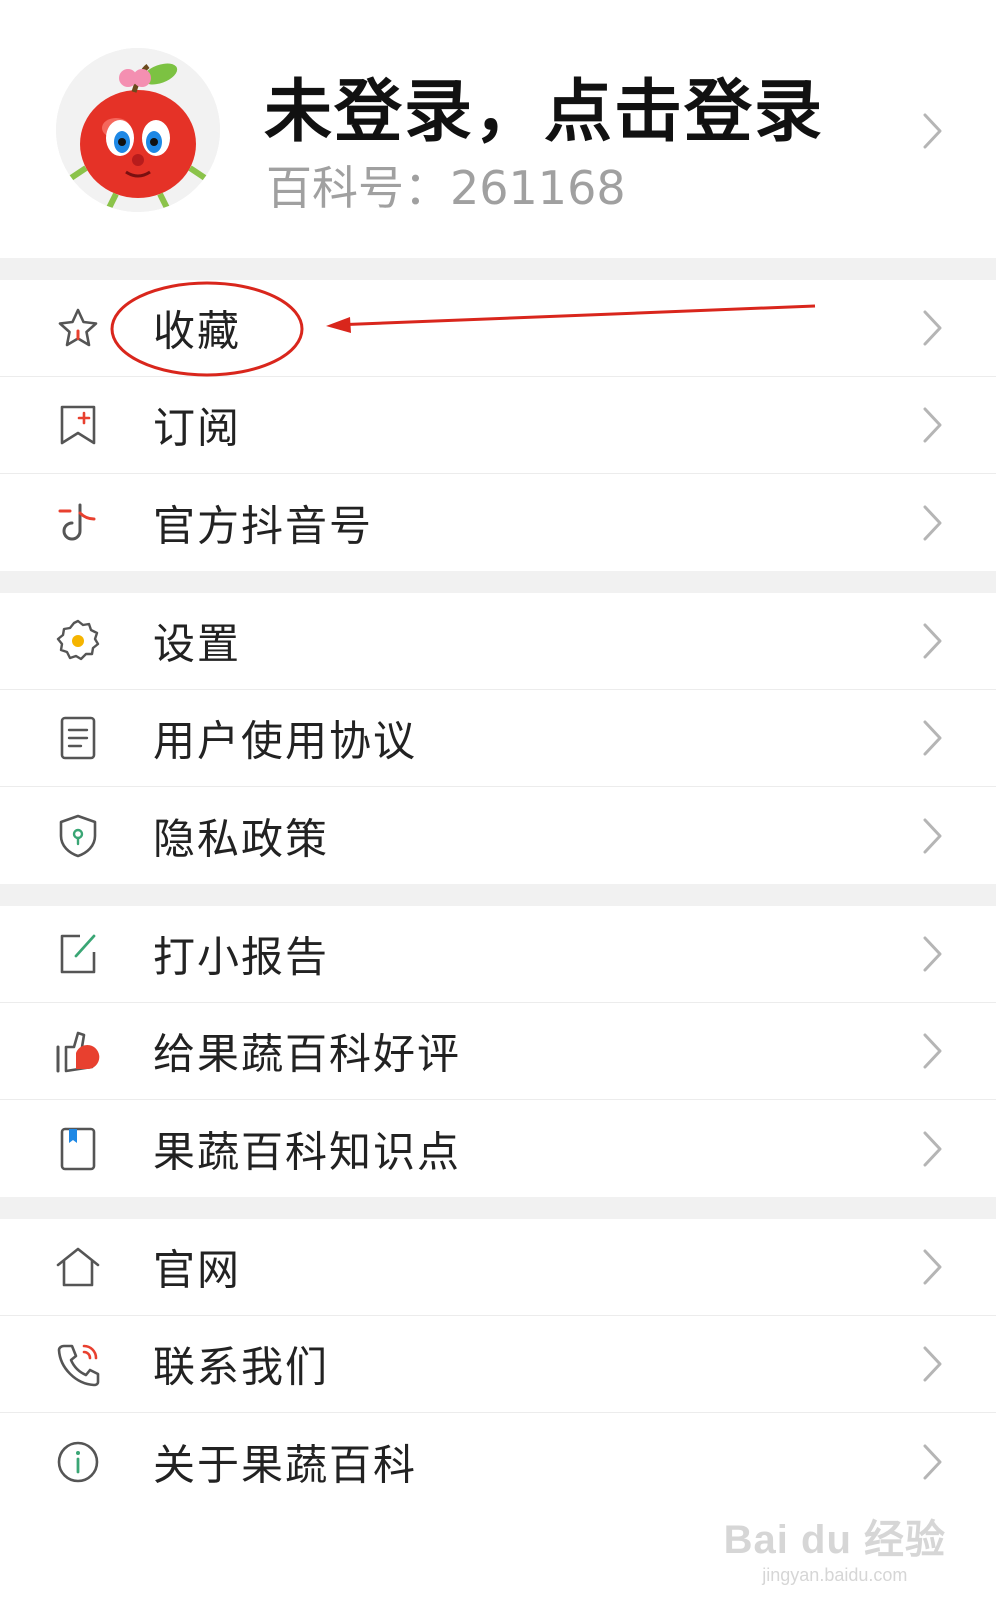 The image size is (996, 1600). What do you see at coordinates (241, 1367) in the screenshot?
I see `menu-item-label: 联系我们` at bounding box center [241, 1367].